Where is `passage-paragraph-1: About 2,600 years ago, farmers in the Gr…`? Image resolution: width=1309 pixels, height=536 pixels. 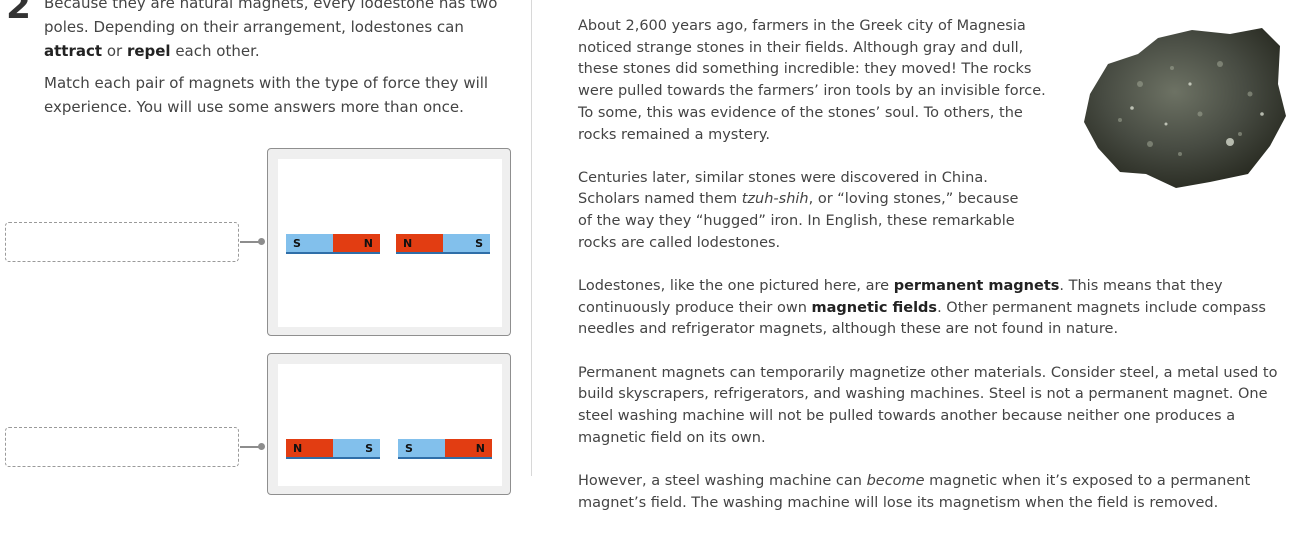
passage-paragraph-1: About 2,600 years ago, farmers in the Gr… is located at coordinates (812, 80).